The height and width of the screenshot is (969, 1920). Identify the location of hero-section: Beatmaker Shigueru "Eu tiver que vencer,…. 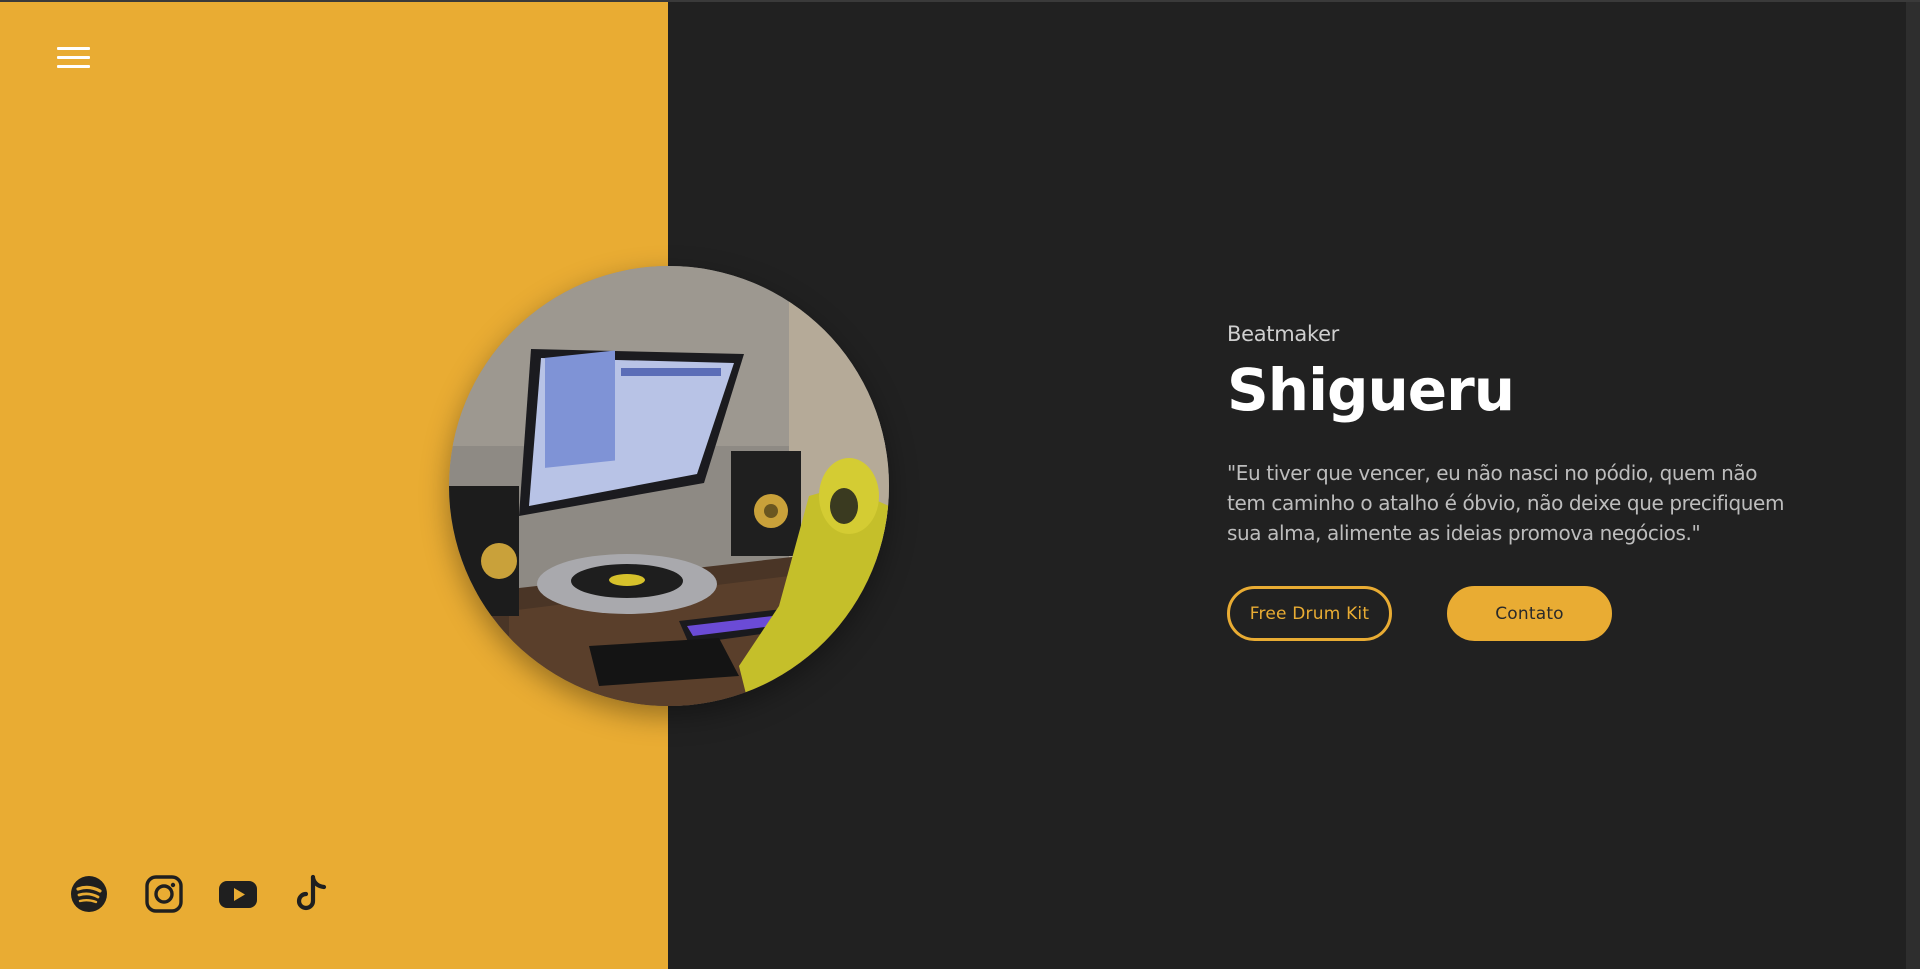
(1517, 481).